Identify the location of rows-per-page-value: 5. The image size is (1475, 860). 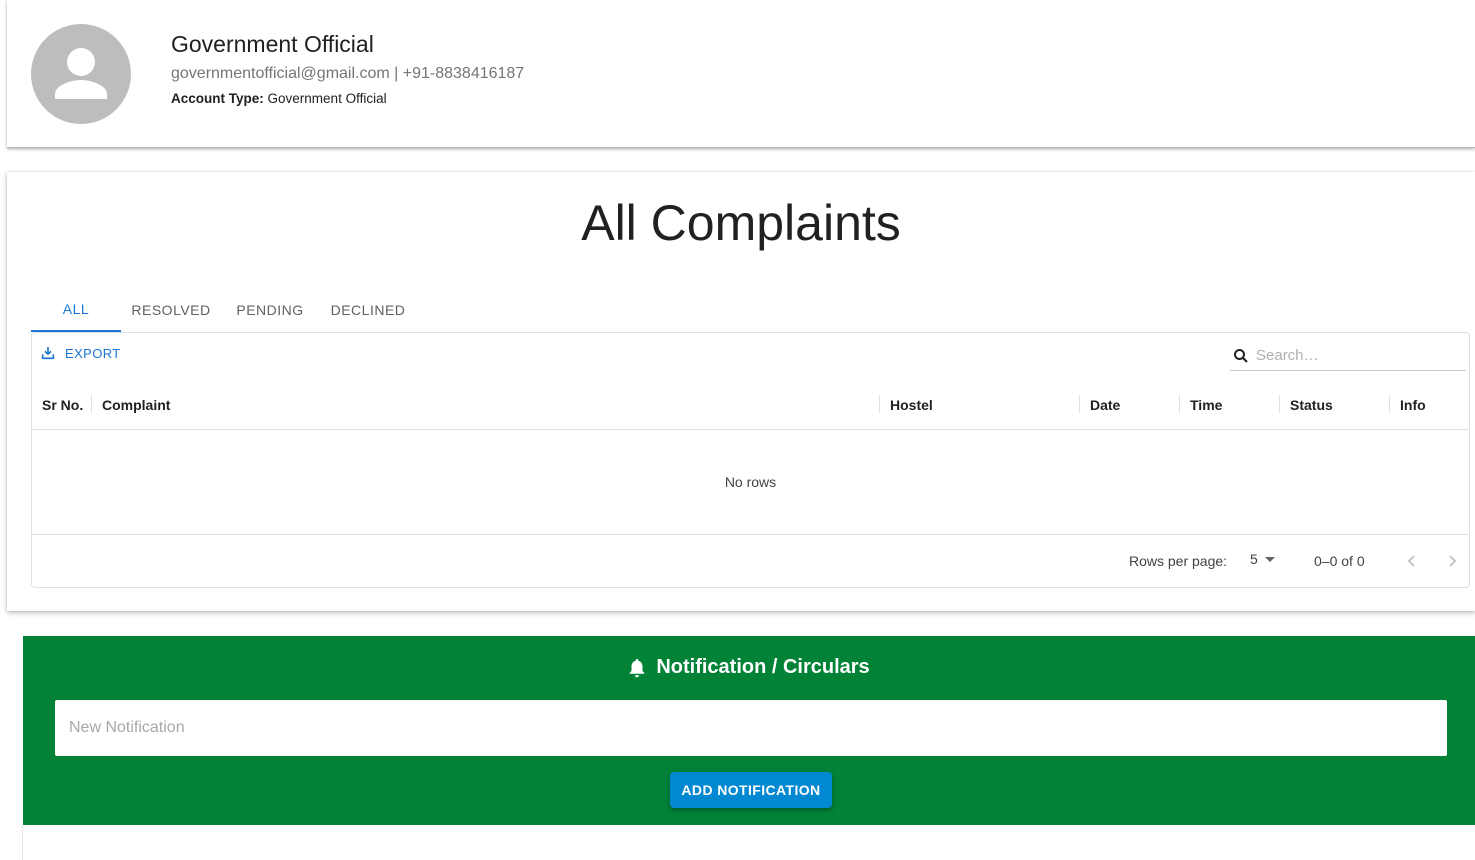
(1254, 559).